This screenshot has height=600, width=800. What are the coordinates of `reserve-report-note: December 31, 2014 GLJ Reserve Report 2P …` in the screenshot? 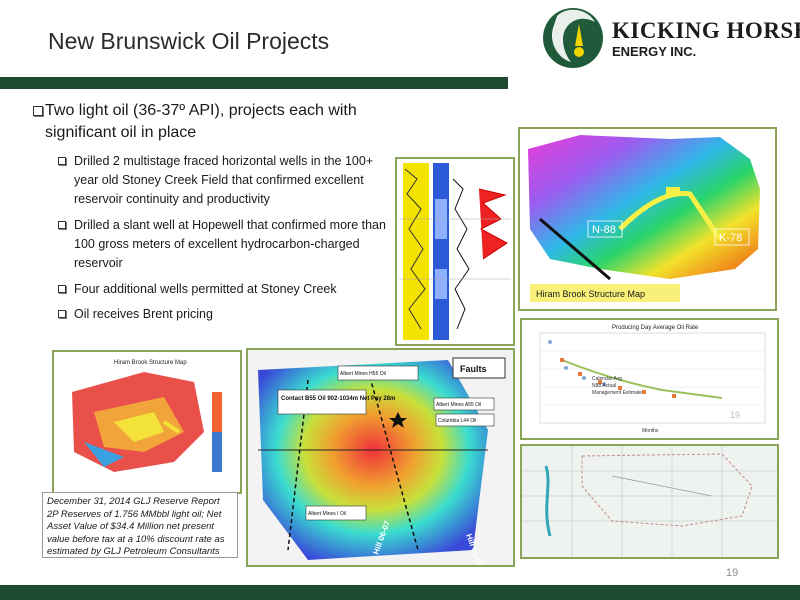 It's located at (140, 525).